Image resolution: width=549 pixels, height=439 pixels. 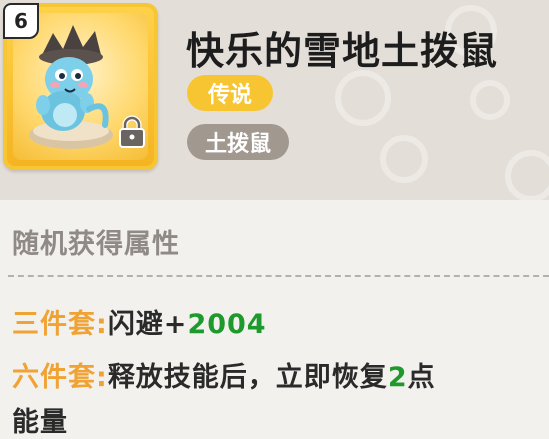 I want to click on set3-value: 2004, so click(x=227, y=324).